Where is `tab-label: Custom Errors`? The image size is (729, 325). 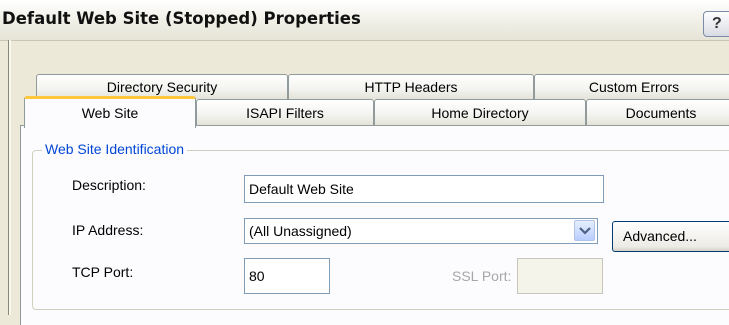 tab-label: Custom Errors is located at coordinates (634, 87).